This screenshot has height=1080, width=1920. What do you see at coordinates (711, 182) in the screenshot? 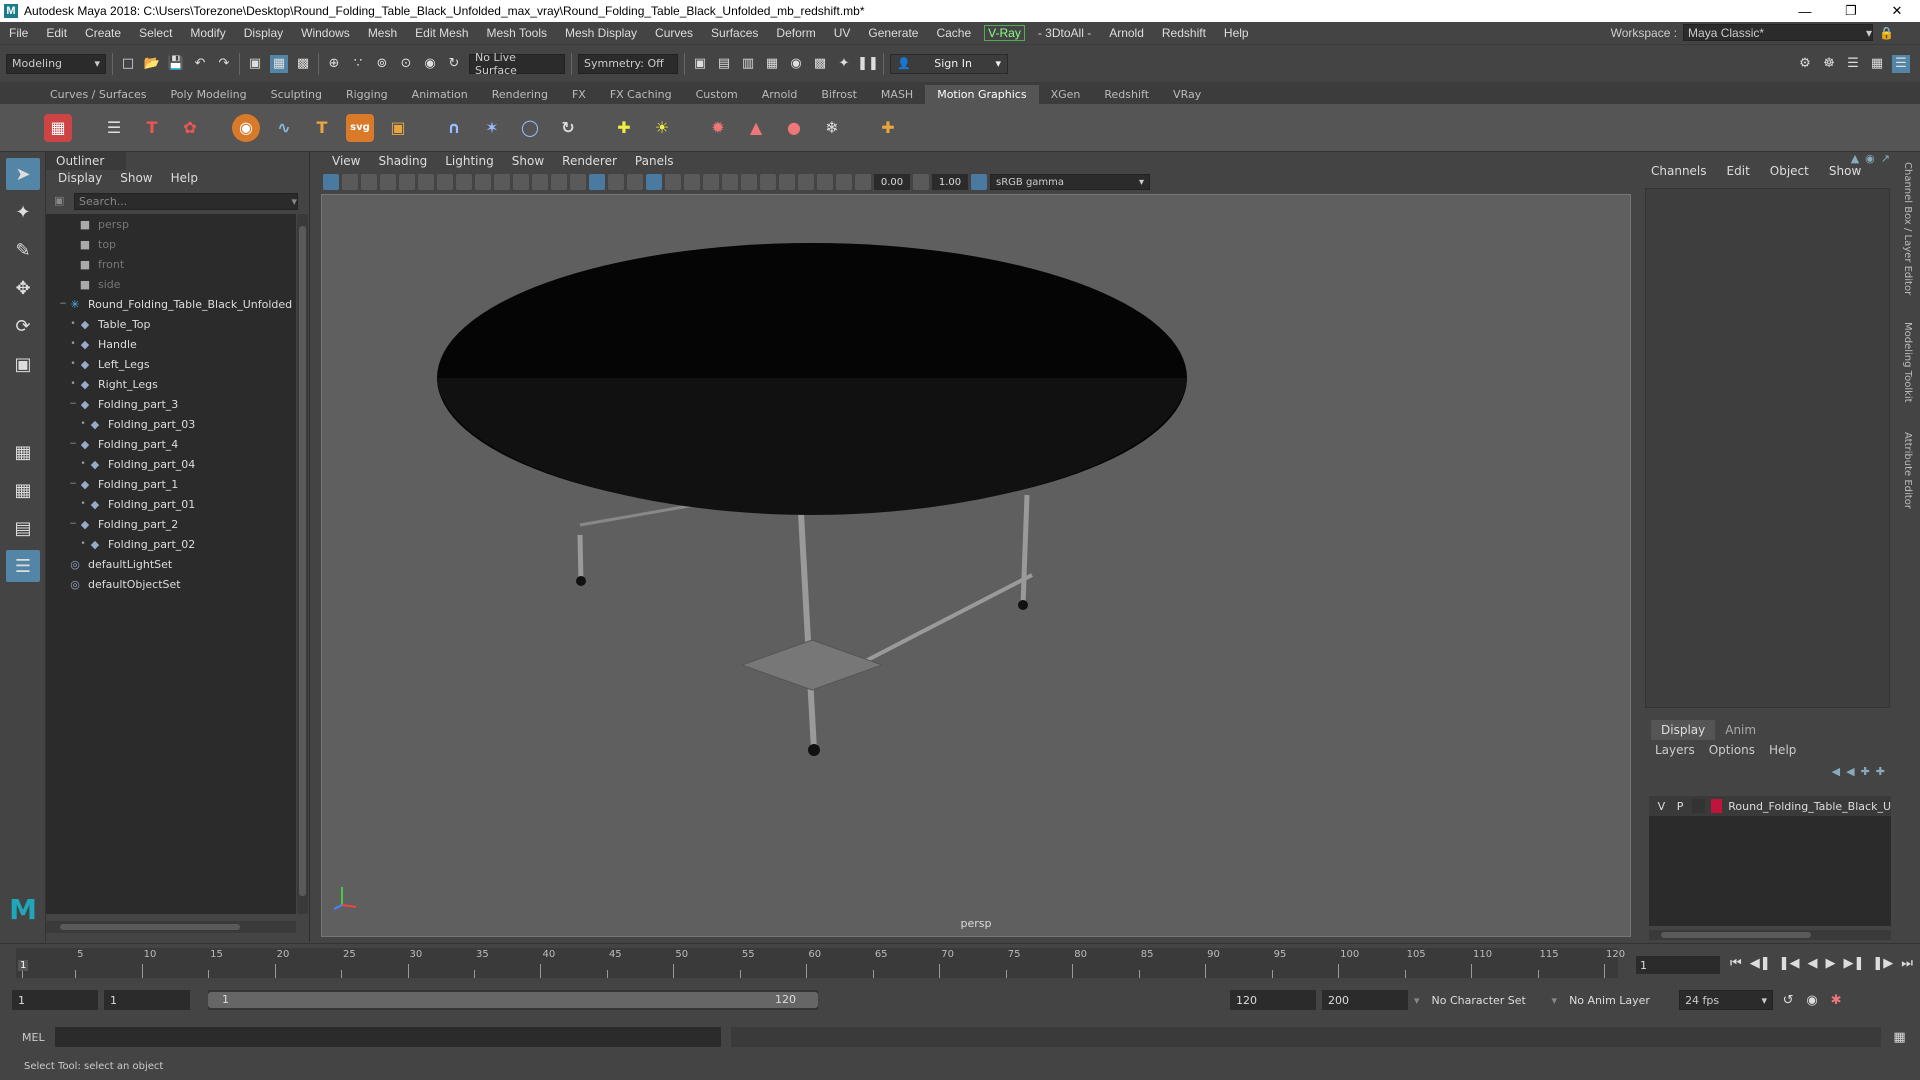
I see `screen-space-ao-icon` at bounding box center [711, 182].